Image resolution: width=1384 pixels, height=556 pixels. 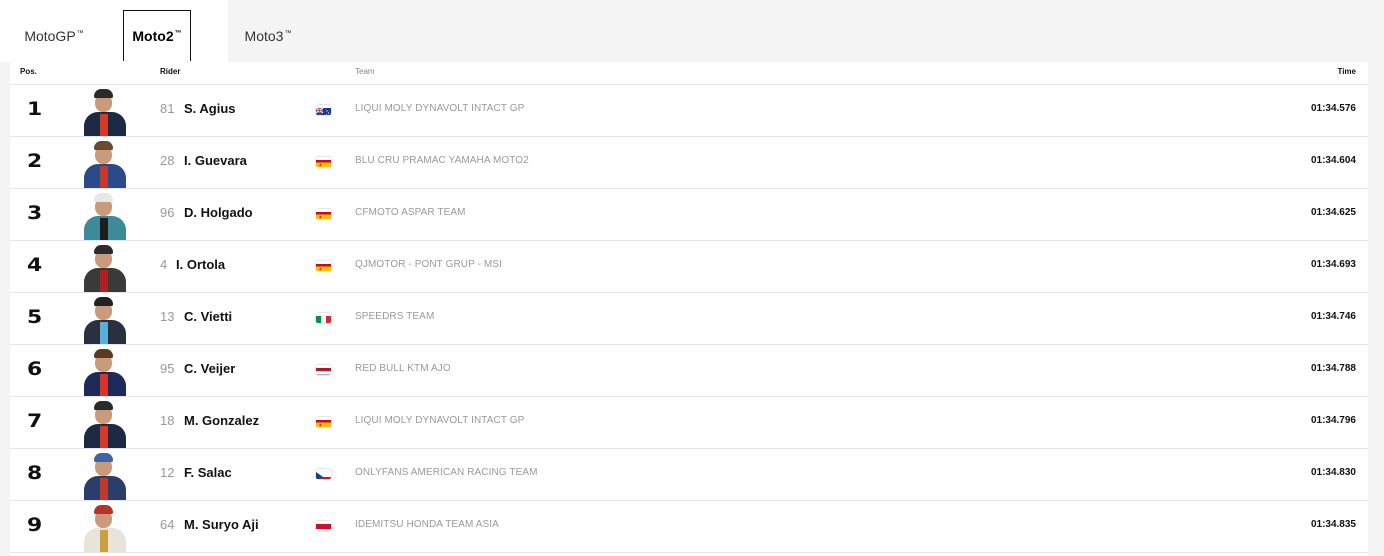 What do you see at coordinates (446, 472) in the screenshot?
I see `team-name: ONLYFANS AMERICAN RACING TEAM` at bounding box center [446, 472].